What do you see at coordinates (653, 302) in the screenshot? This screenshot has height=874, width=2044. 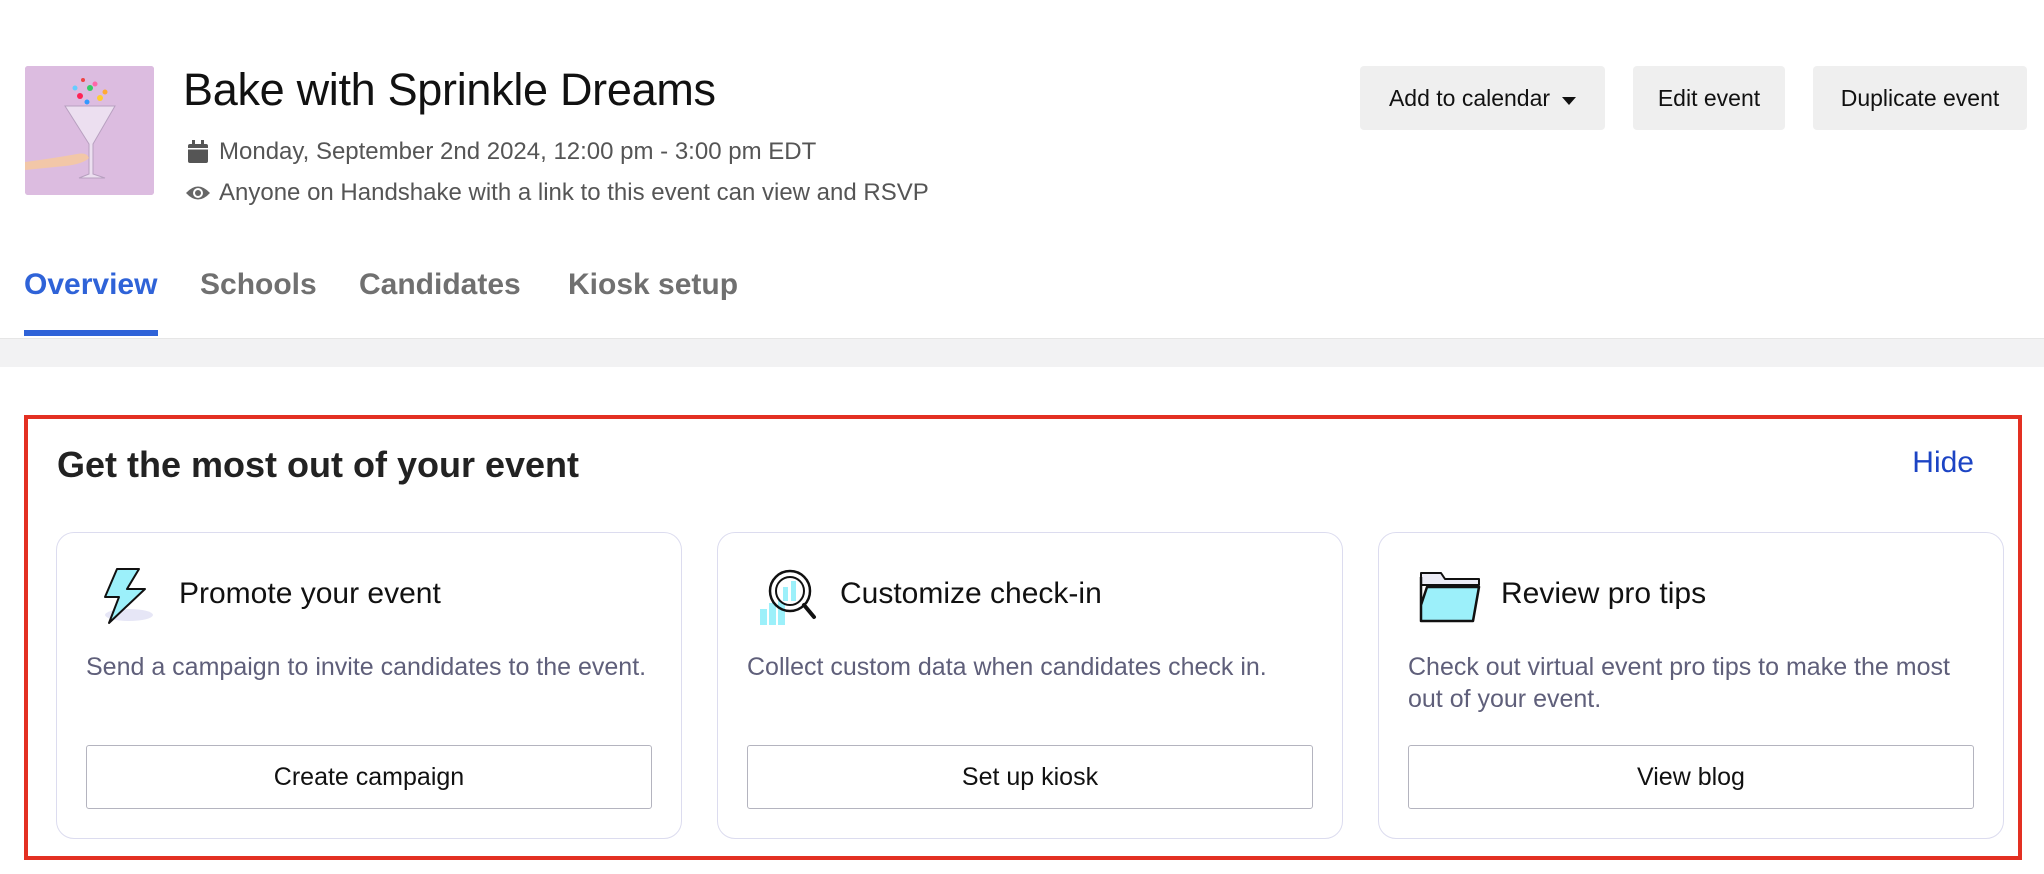 I see `tab-kiosk-setup: Kiosk setup` at bounding box center [653, 302].